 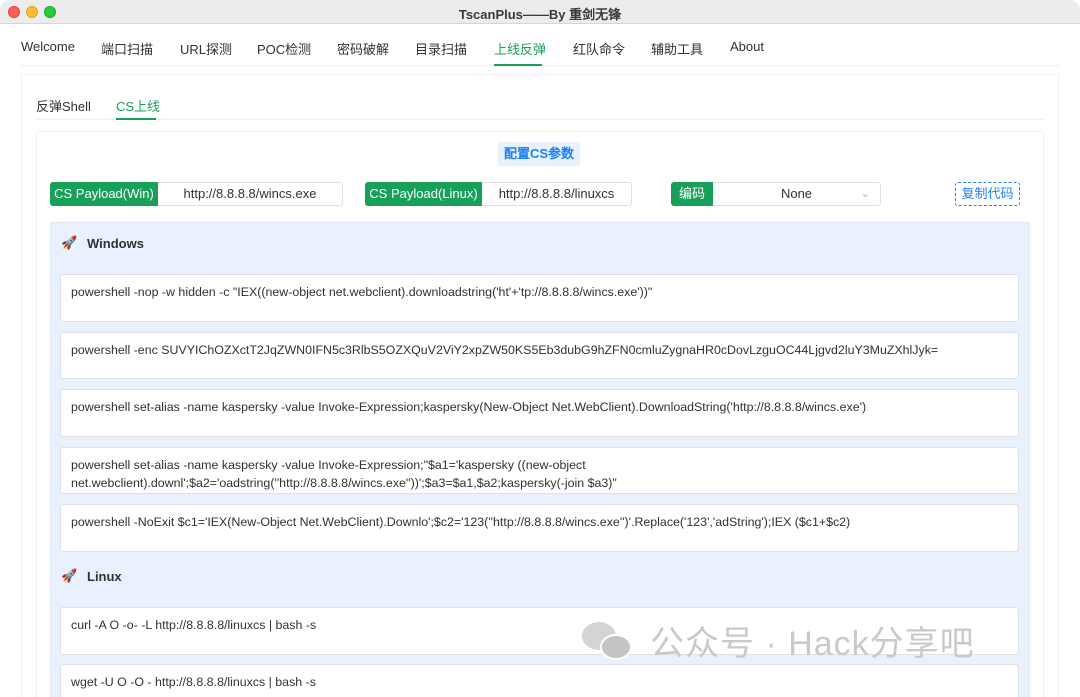 I want to click on title-bar: TscanPlus——By 重剑无锋, so click(x=540, y=12).